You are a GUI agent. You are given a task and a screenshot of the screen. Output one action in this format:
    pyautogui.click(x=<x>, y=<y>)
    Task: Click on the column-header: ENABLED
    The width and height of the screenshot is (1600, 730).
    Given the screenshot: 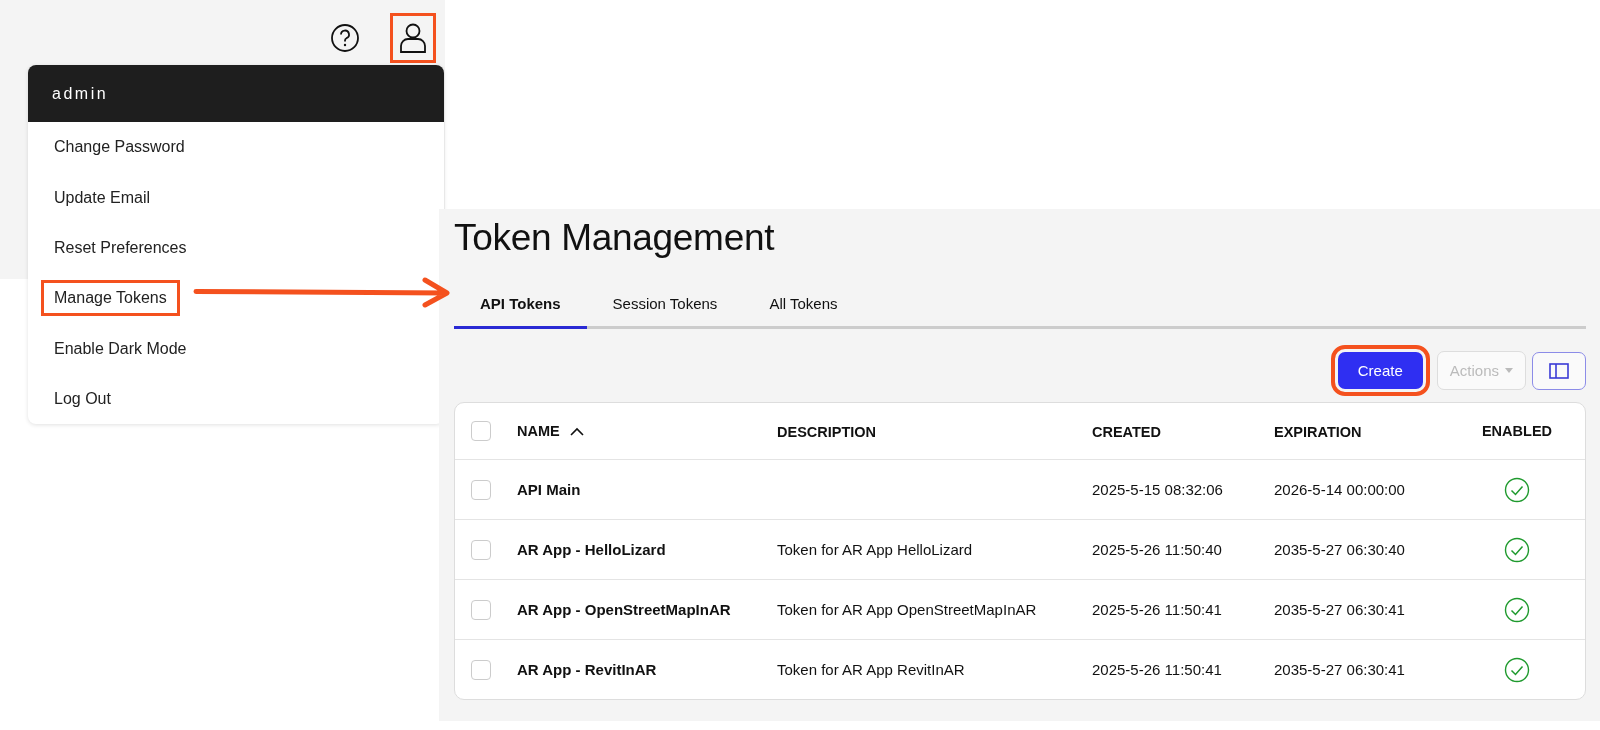 What is the action you would take?
    pyautogui.click(x=1517, y=431)
    